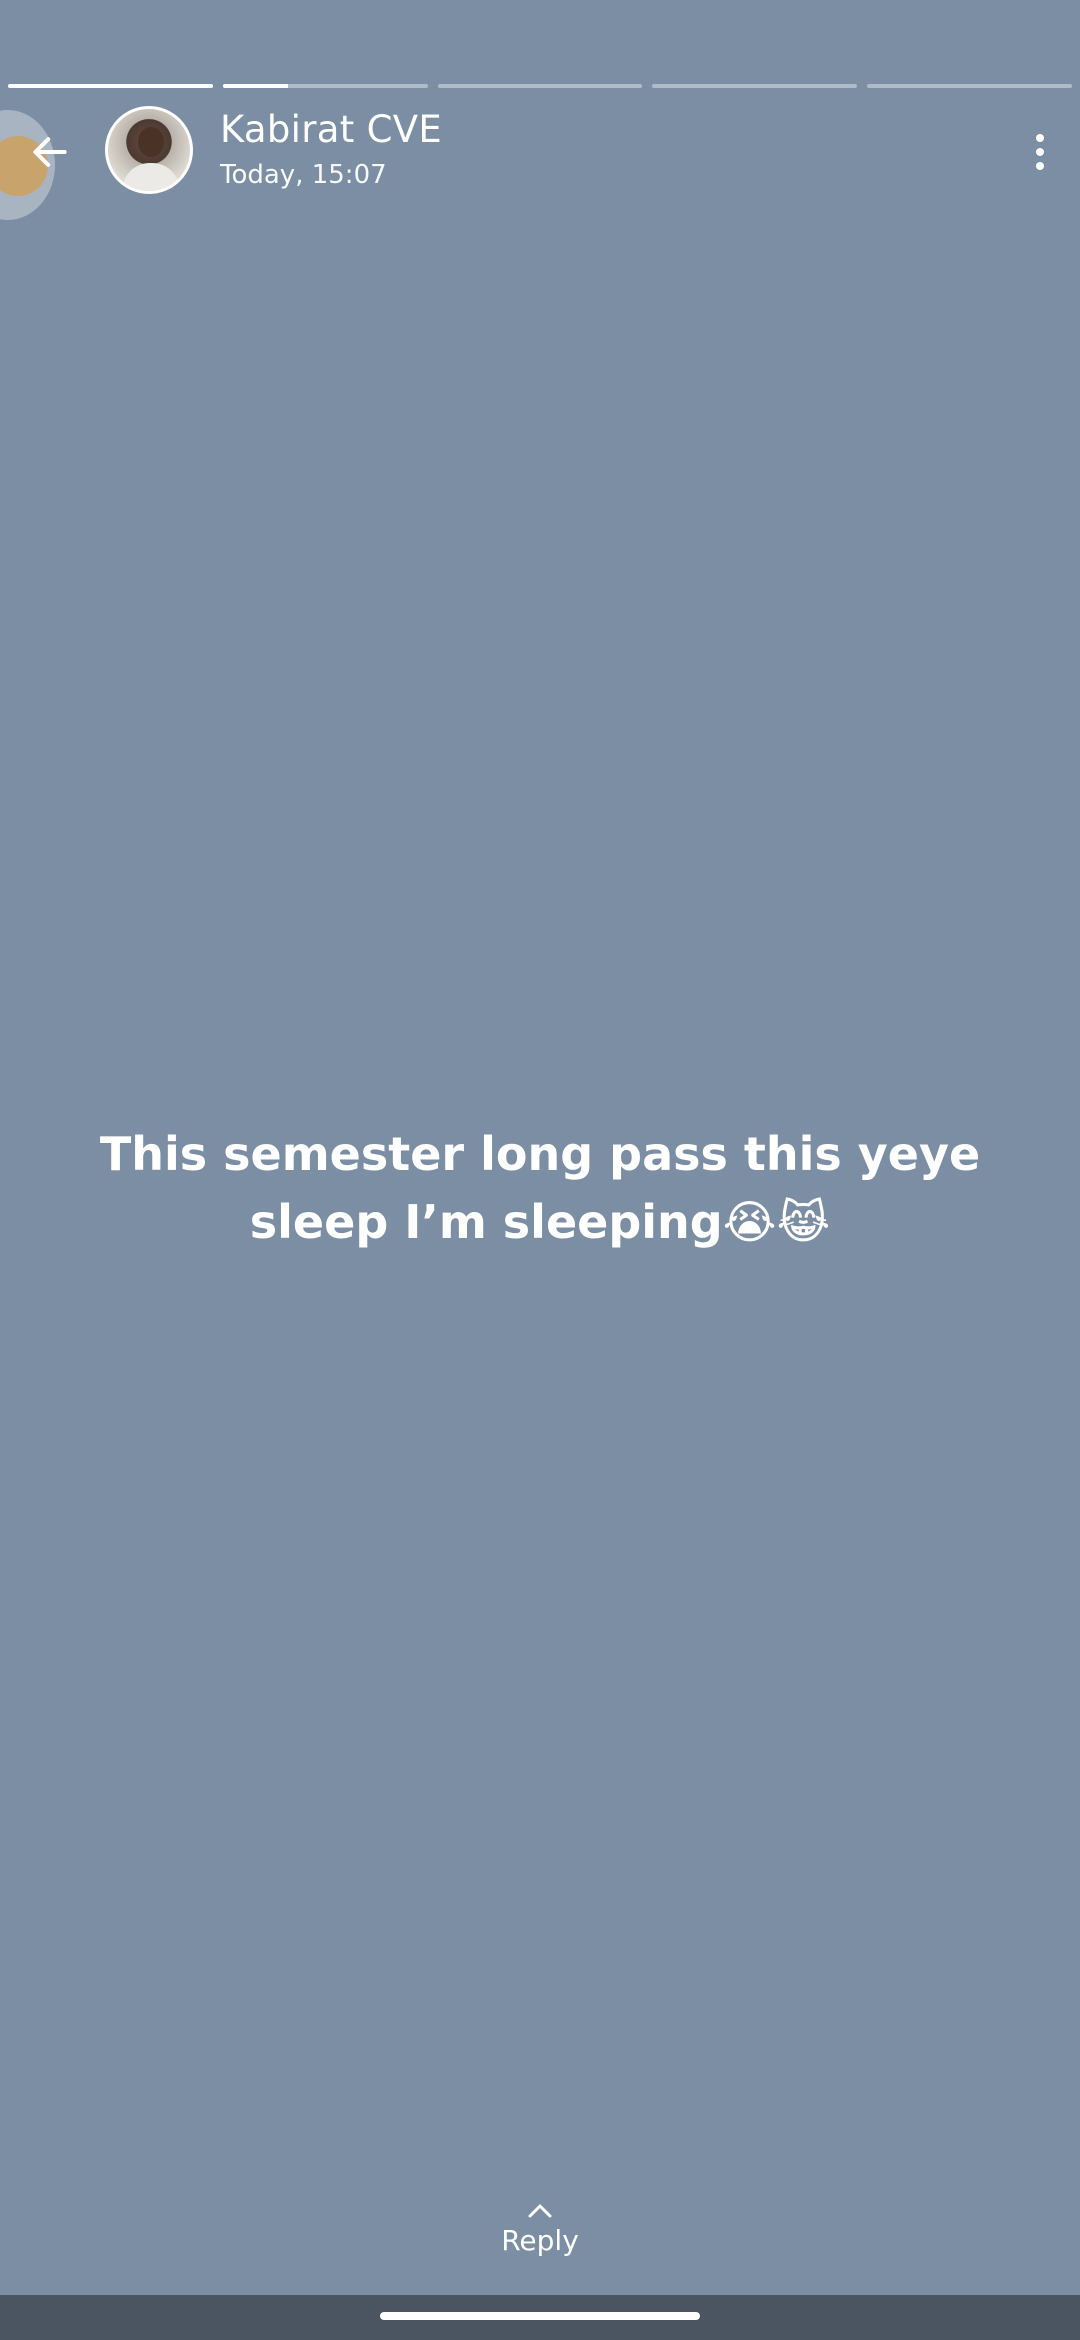 This screenshot has height=2340, width=1080. I want to click on system-navigation-bar, so click(540, 2317).